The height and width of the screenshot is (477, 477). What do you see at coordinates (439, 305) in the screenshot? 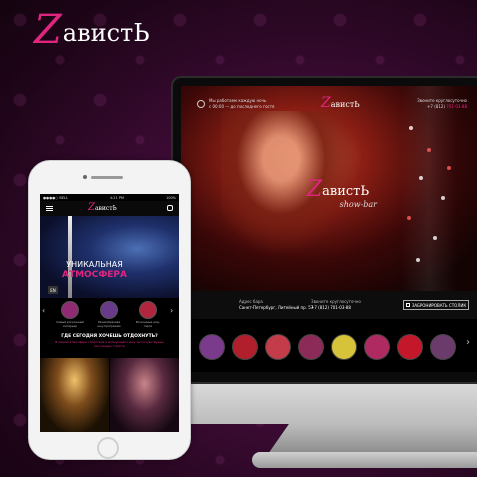
I see `book-table-label: ЗАБРОНИРОВАТЬ СТОЛИК` at bounding box center [439, 305].